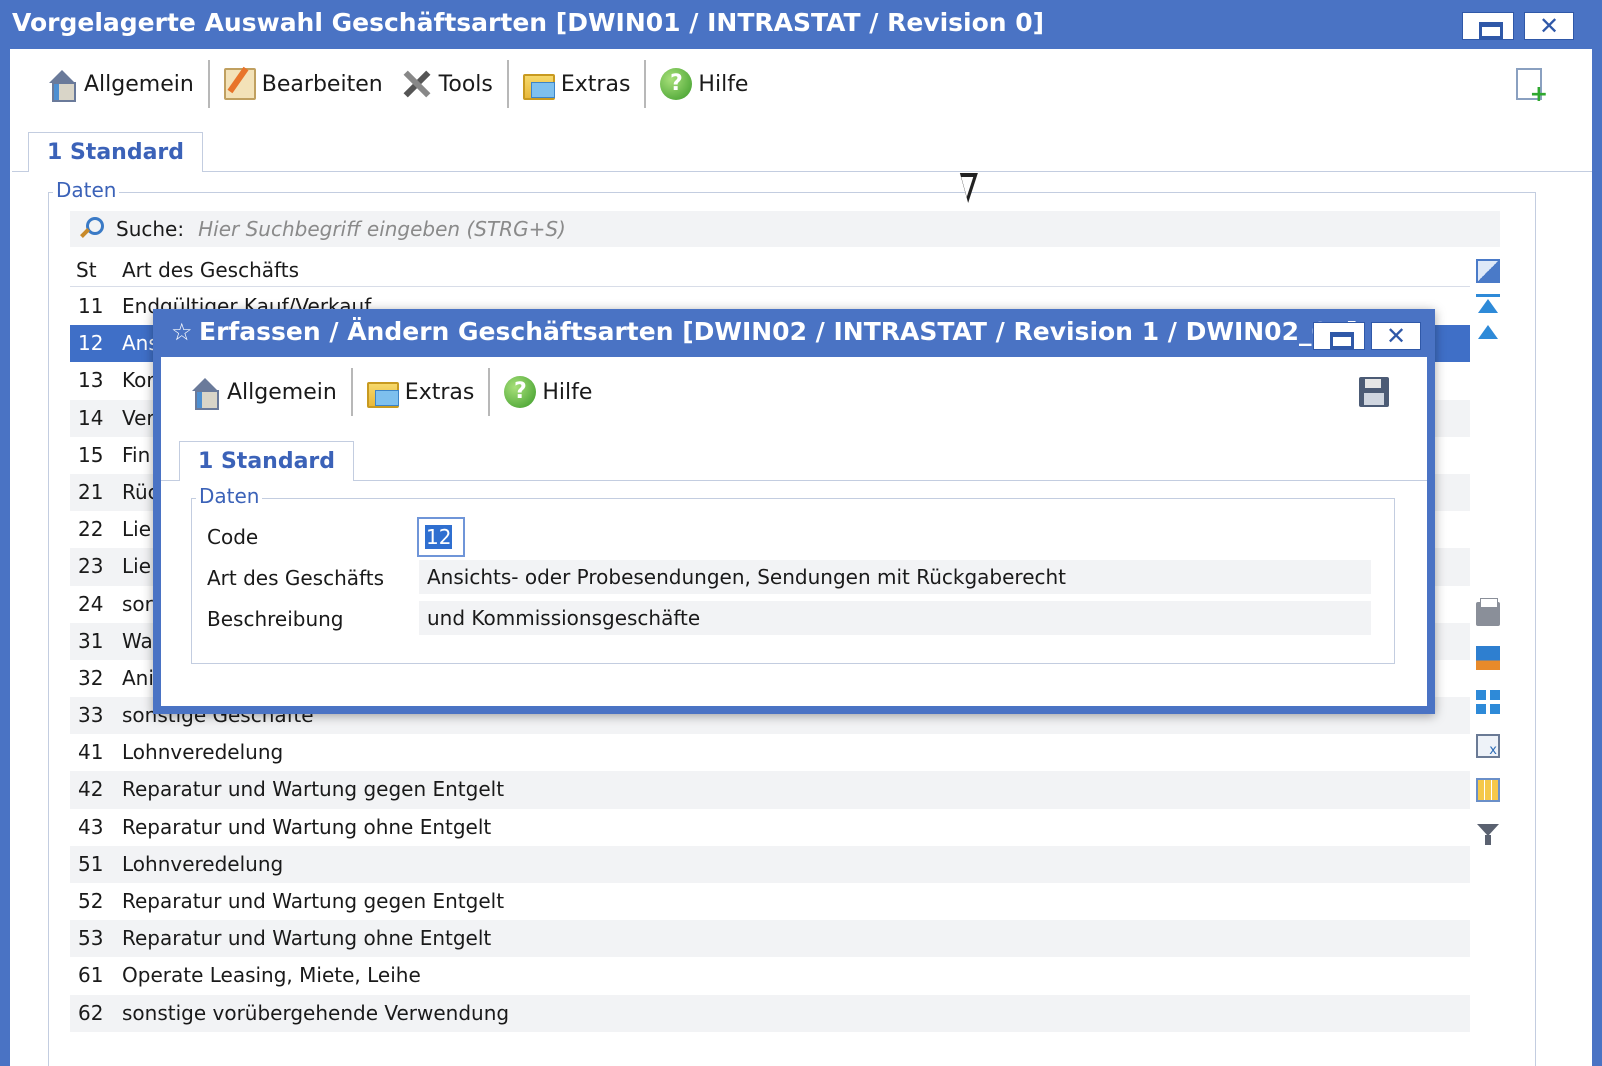 This screenshot has width=1602, height=1066. Describe the element at coordinates (137, 640) in the screenshot. I see `row-art: Wa` at that location.